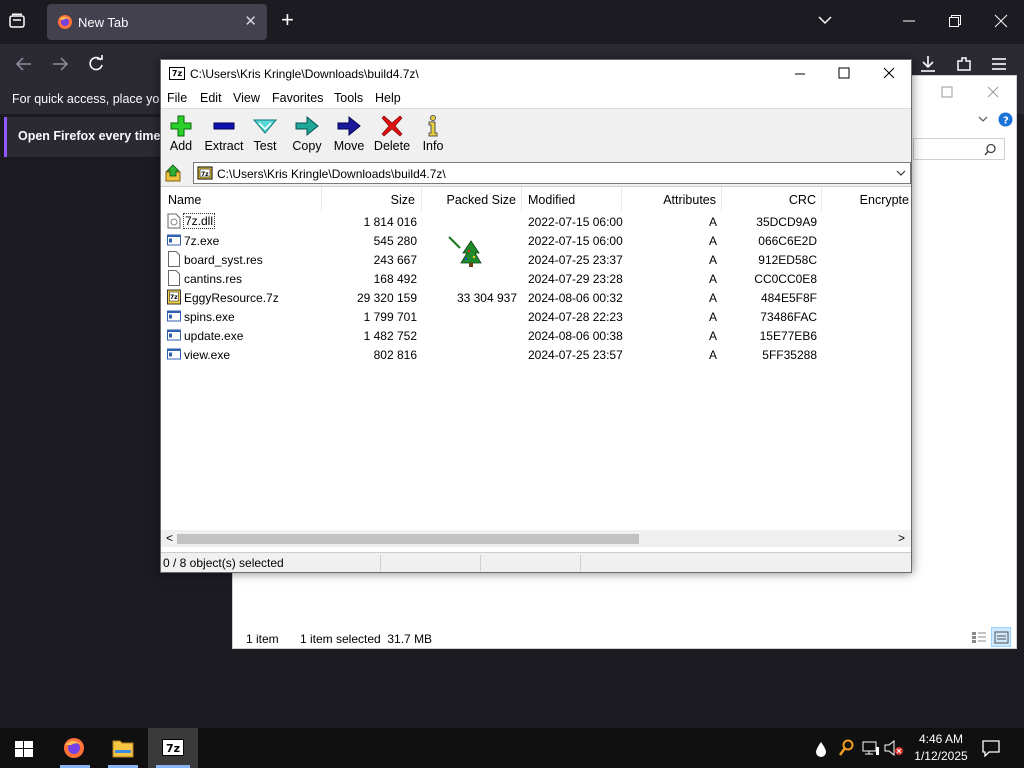  What do you see at coordinates (177, 98) in the screenshot?
I see `menu-file: File` at bounding box center [177, 98].